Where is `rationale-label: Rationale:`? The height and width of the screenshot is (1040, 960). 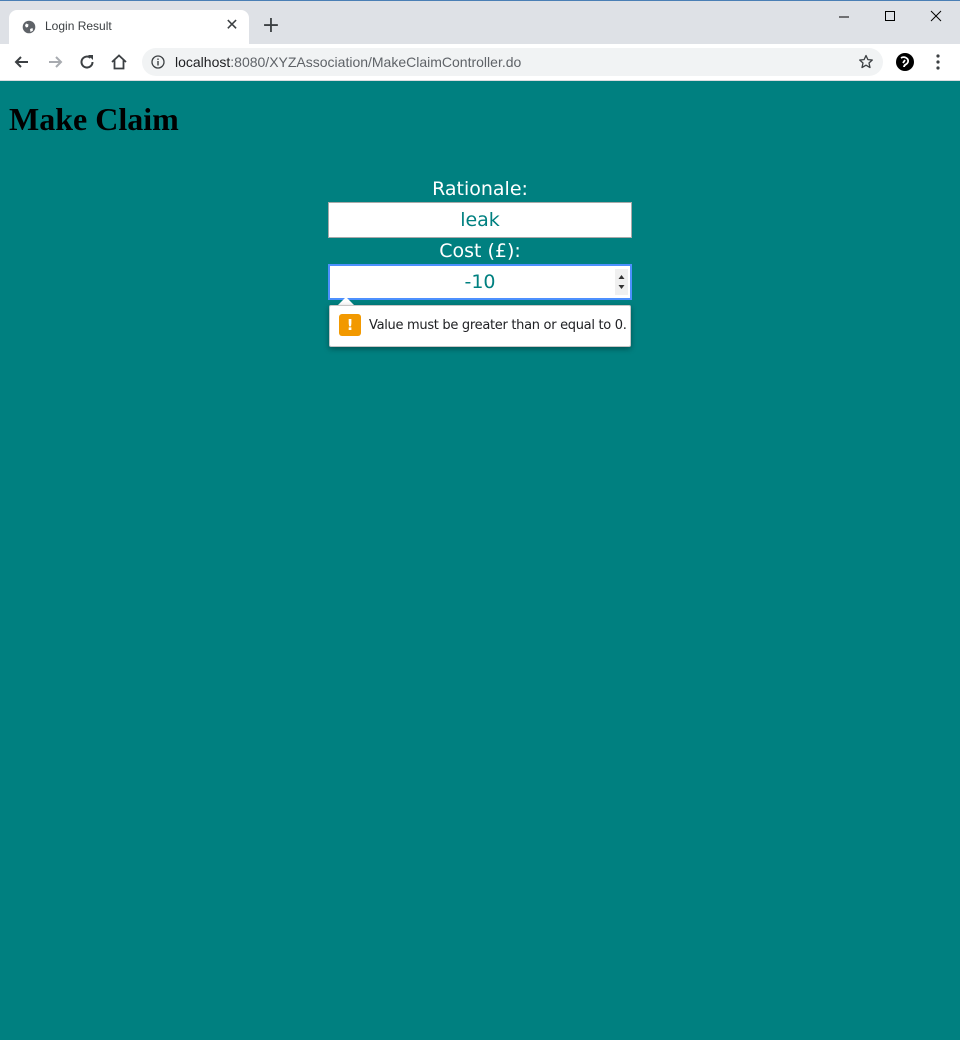 rationale-label: Rationale: is located at coordinates (480, 189).